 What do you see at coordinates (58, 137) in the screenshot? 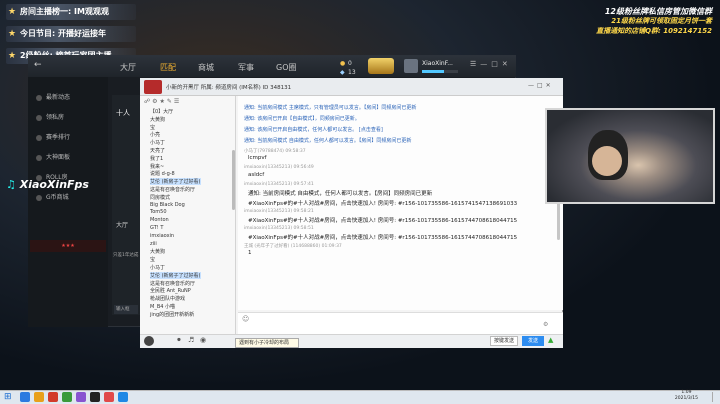
I see `sidebar-item-label: 赛季排行` at bounding box center [58, 137].